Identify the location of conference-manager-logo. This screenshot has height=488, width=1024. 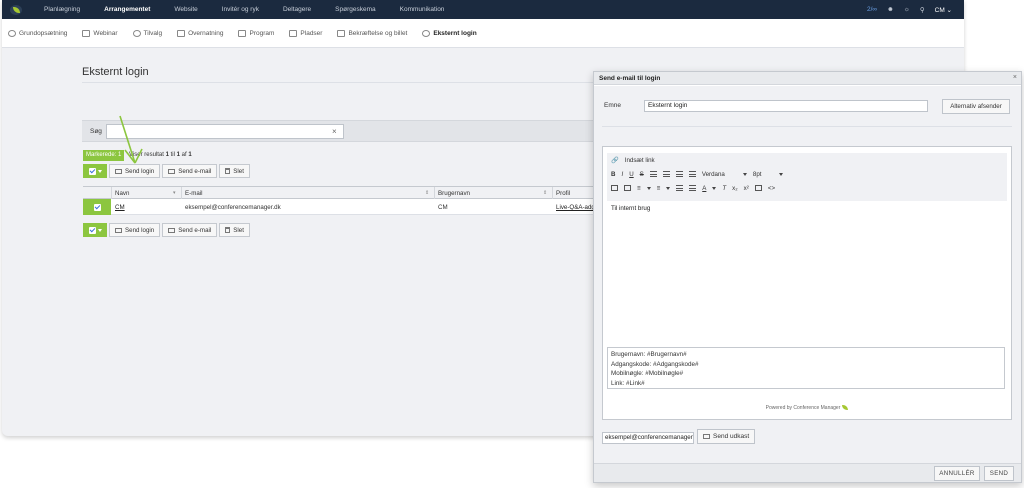
(16, 9).